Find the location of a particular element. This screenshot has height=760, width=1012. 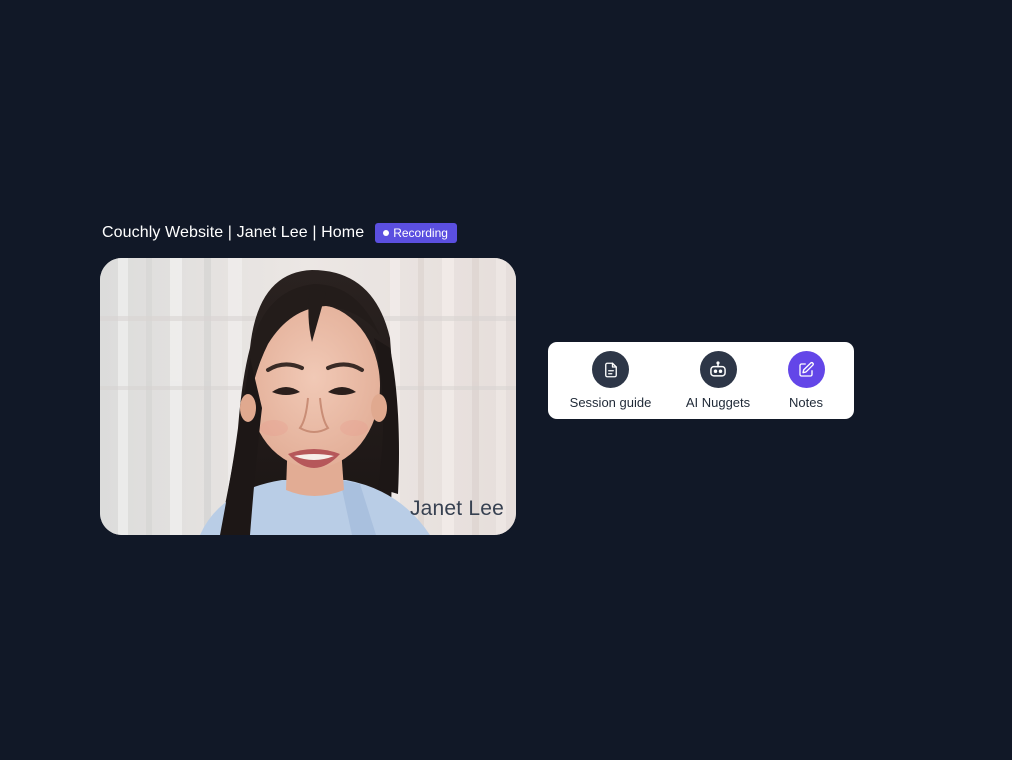

session-guide-button: Session guide is located at coordinates (610, 380).